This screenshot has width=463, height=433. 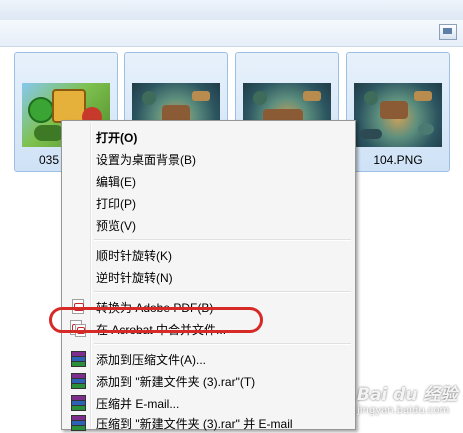 I want to click on watermark: Bai du 经验 jingyan.baidu.com, so click(x=409, y=401).